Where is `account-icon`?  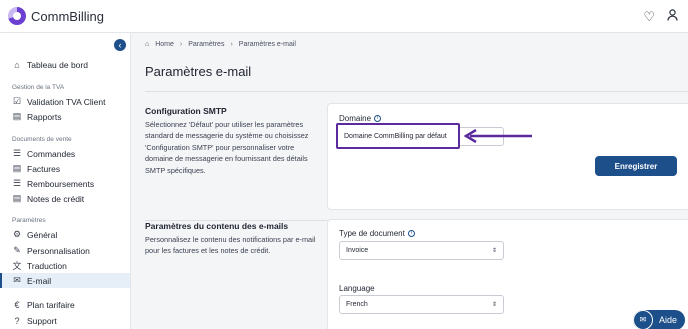 account-icon is located at coordinates (672, 16).